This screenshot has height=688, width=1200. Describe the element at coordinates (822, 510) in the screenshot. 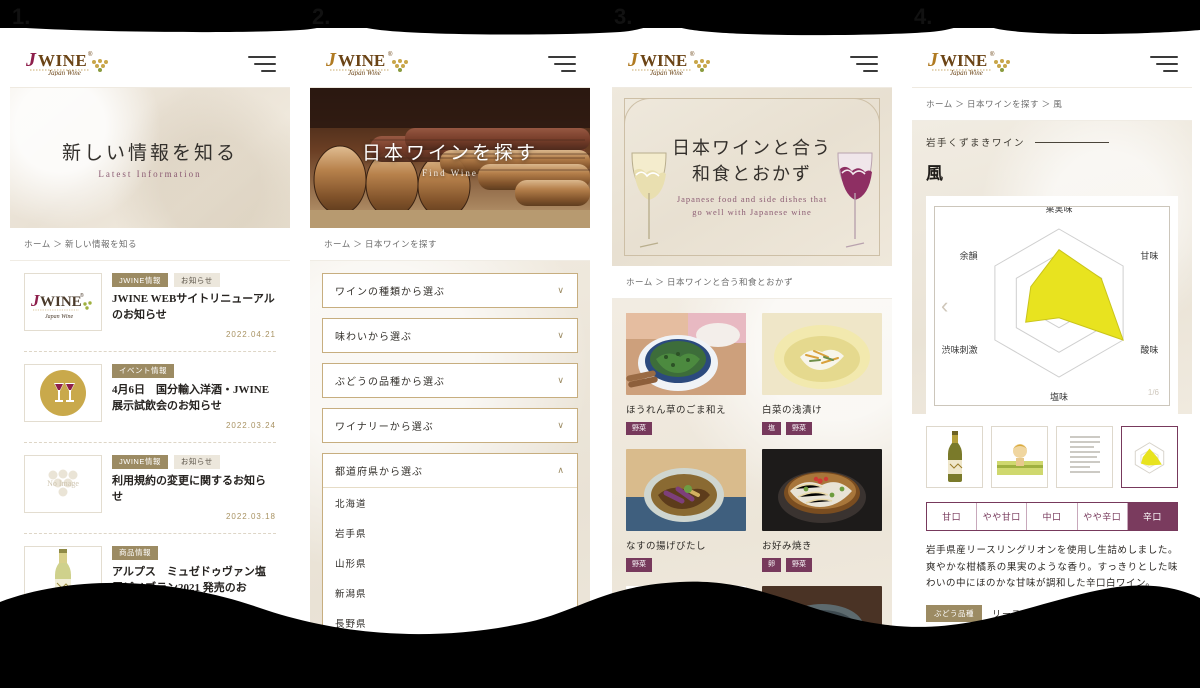

I see `recipe-card: お好み焼き 卵 野菜` at that location.